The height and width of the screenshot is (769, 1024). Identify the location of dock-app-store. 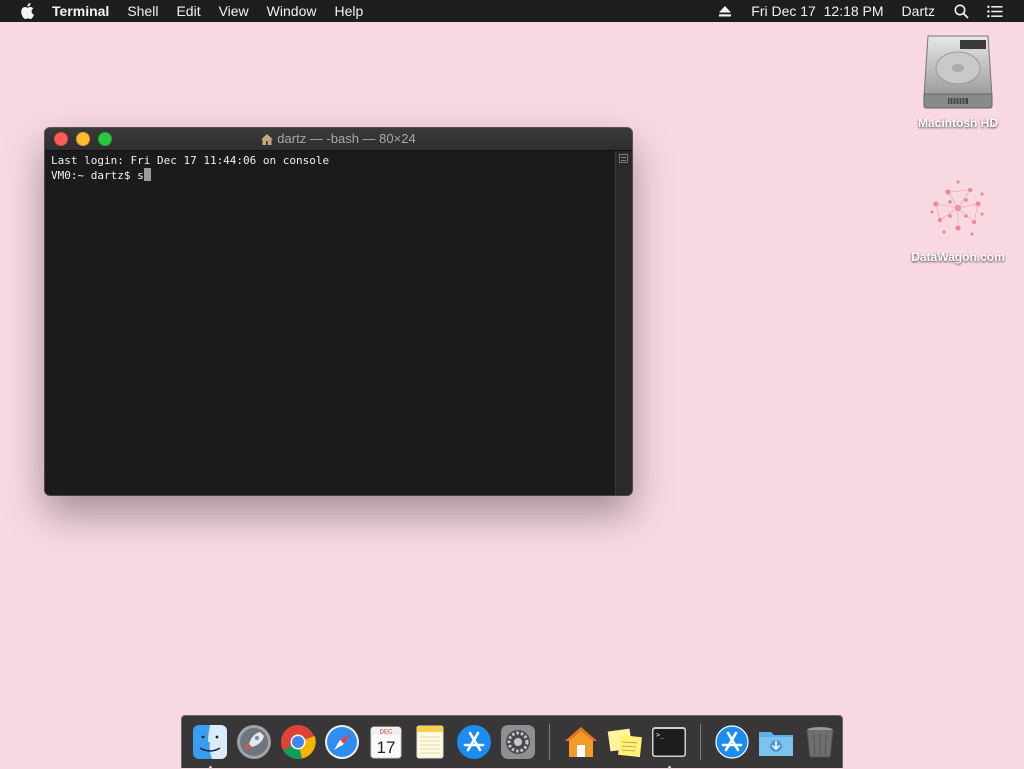
(474, 742).